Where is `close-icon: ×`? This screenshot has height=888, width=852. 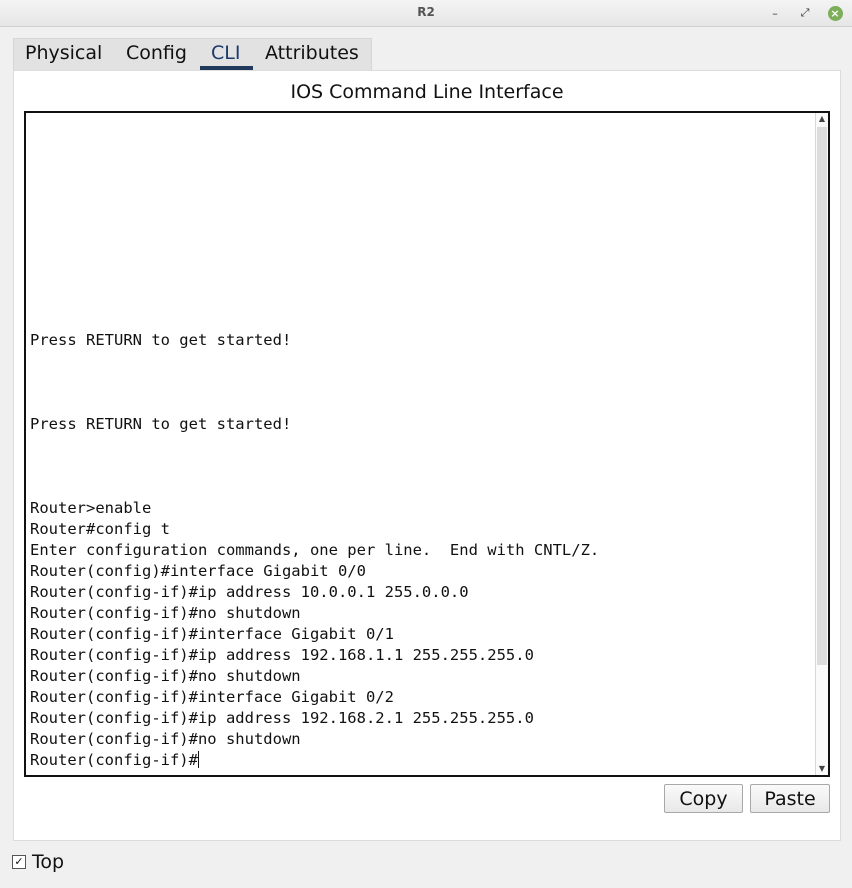
close-icon: × is located at coordinates (835, 13).